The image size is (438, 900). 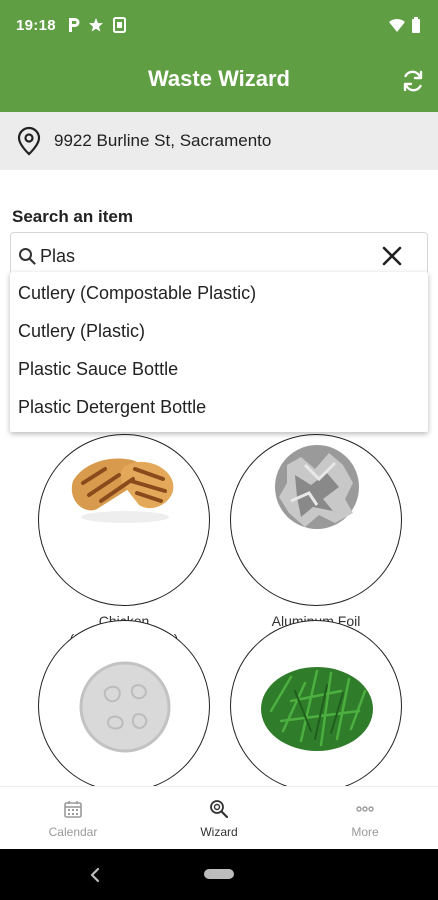 What do you see at coordinates (74, 25) in the screenshot?
I see `parking-p-icon` at bounding box center [74, 25].